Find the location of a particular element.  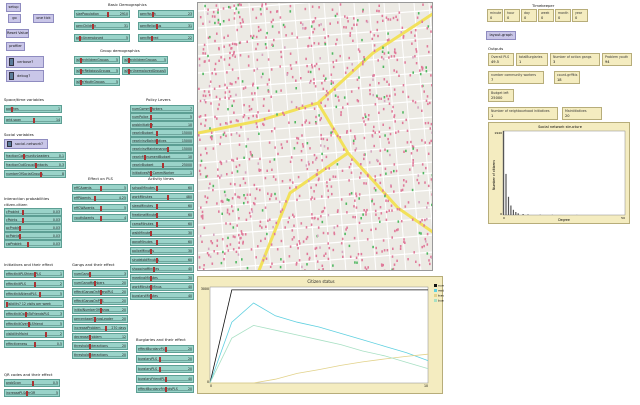

slider: pcPoints 0.03 is located at coordinates (33, 236).